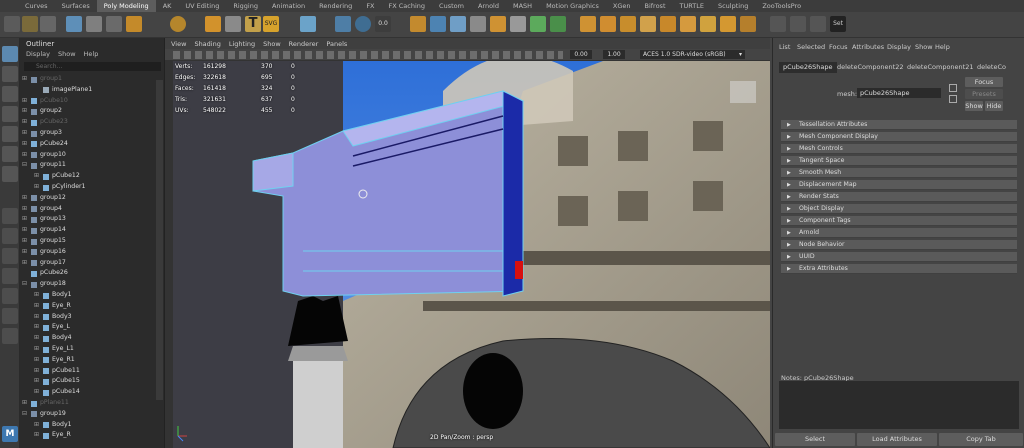 This screenshot has width=1024, height=448. What do you see at coordinates (899, 209) in the screenshot?
I see `attr-section-object-display: ▶ Object Display` at bounding box center [899, 209].